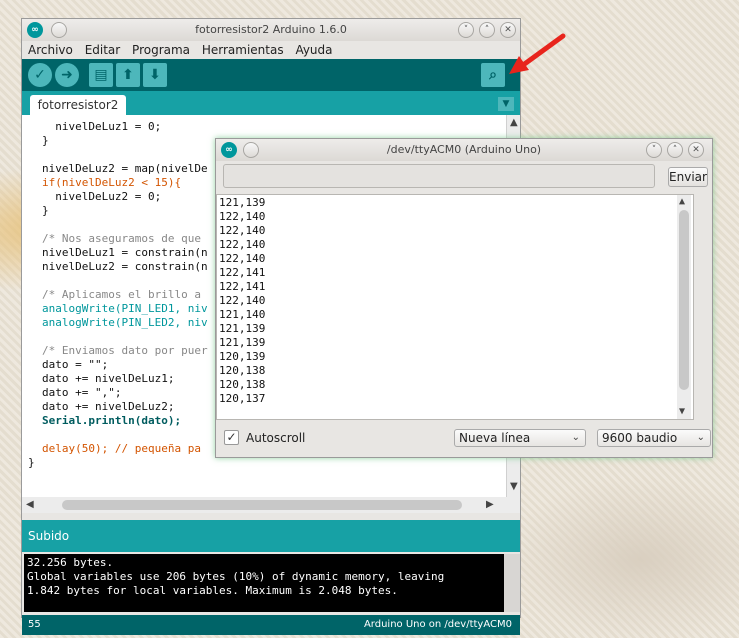 This screenshot has width=739, height=638. Describe the element at coordinates (271, 103) in the screenshot. I see `tab-bar: fotorresistor2 ▼` at that location.